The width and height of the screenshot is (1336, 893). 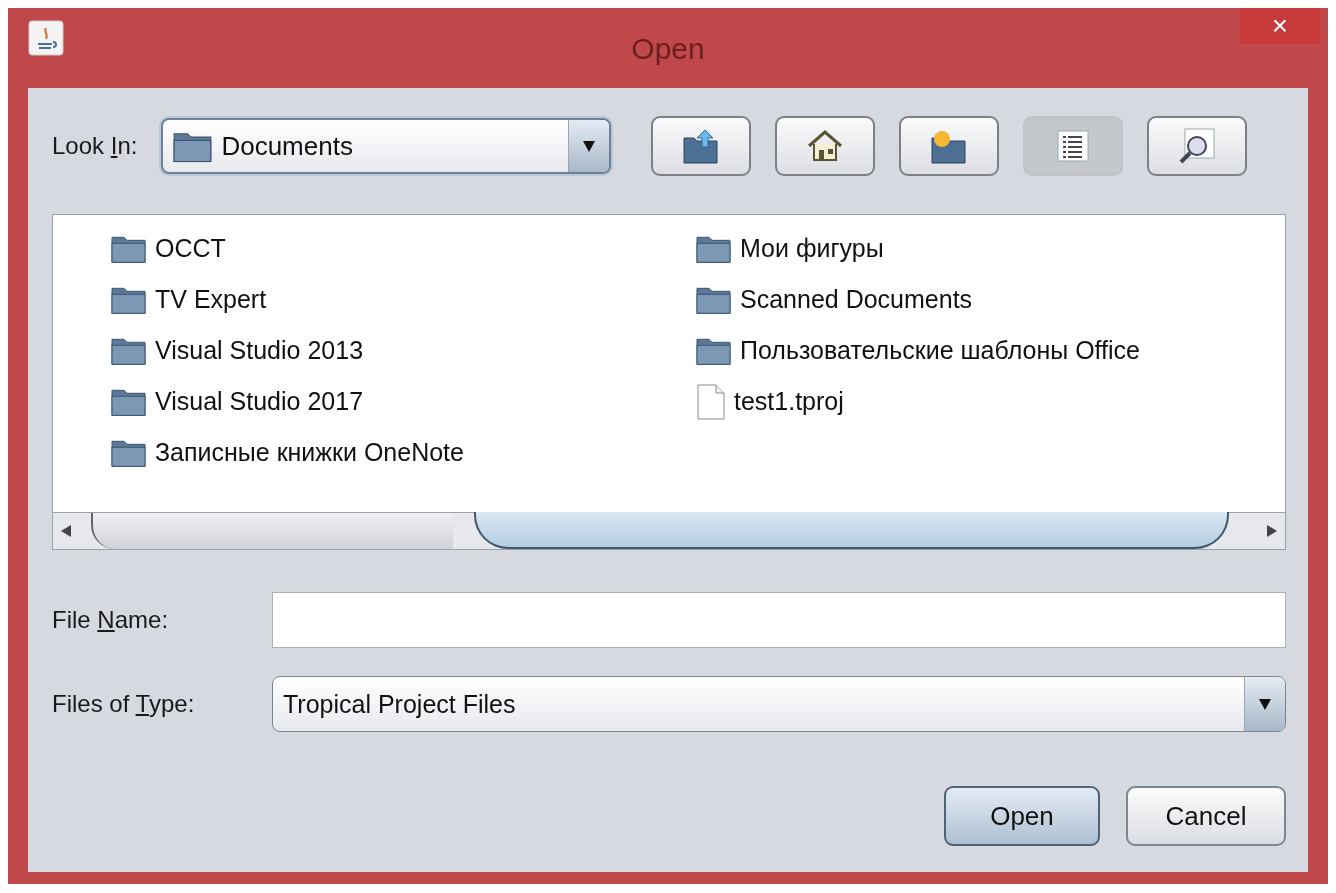 What do you see at coordinates (123, 703) in the screenshot?
I see `files-of-type-label: Files of Type:` at bounding box center [123, 703].